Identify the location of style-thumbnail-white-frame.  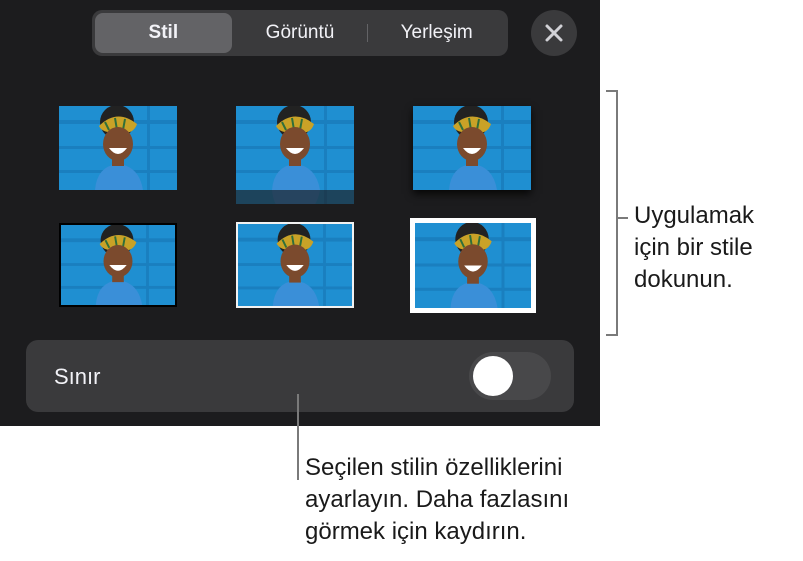
(295, 265).